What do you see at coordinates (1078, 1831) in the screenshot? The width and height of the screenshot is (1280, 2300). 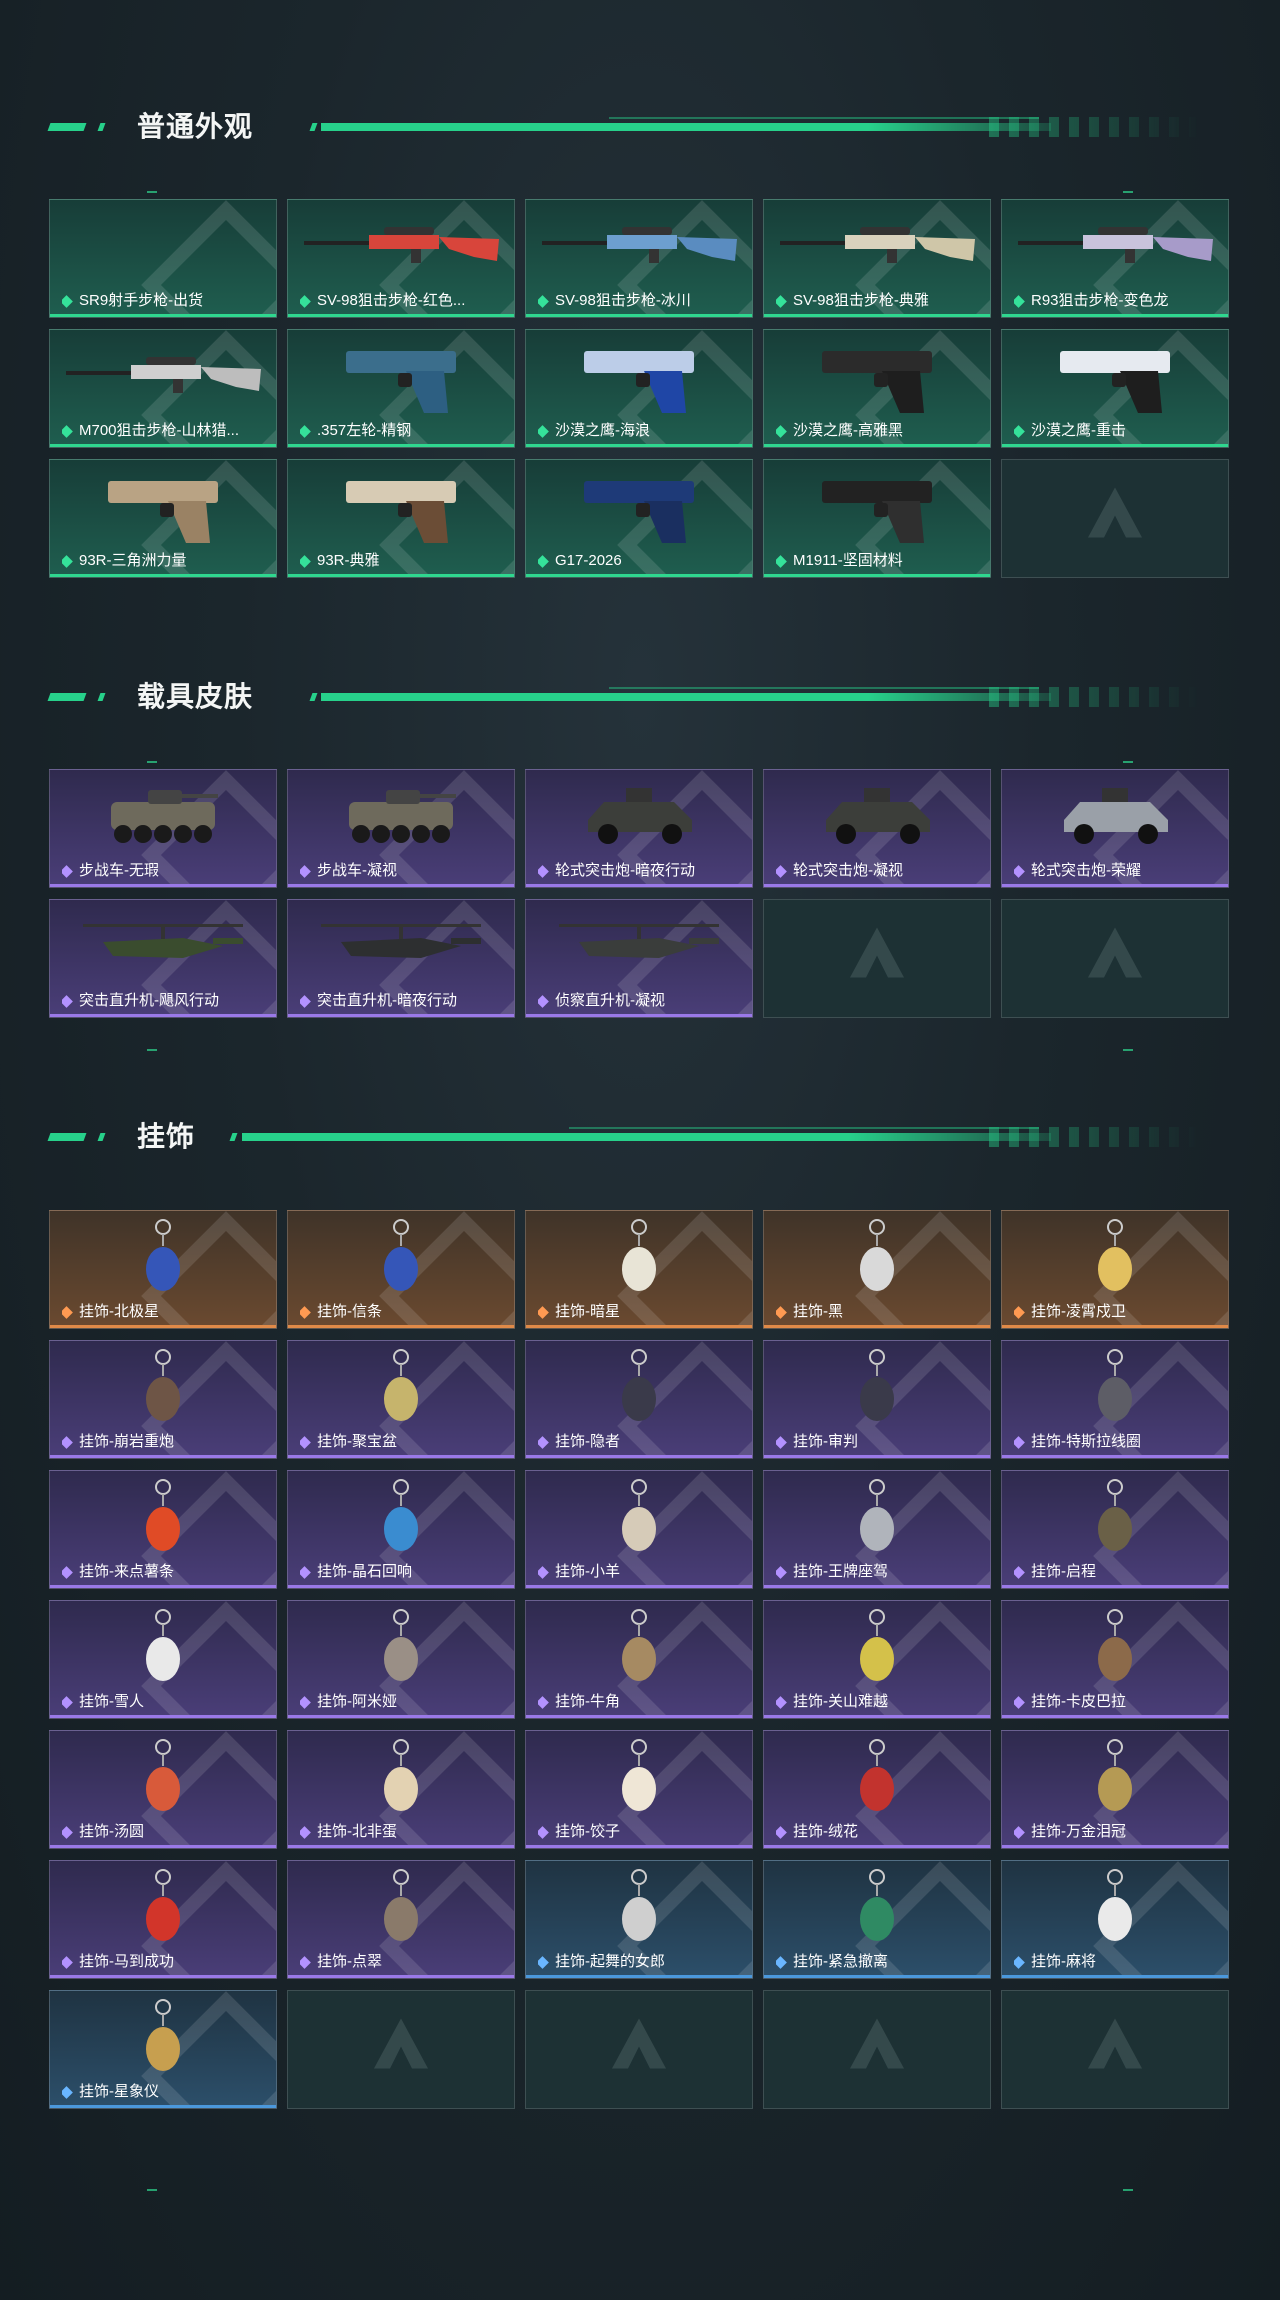 I see `item-name: 挂饰-万金泪冠` at bounding box center [1078, 1831].